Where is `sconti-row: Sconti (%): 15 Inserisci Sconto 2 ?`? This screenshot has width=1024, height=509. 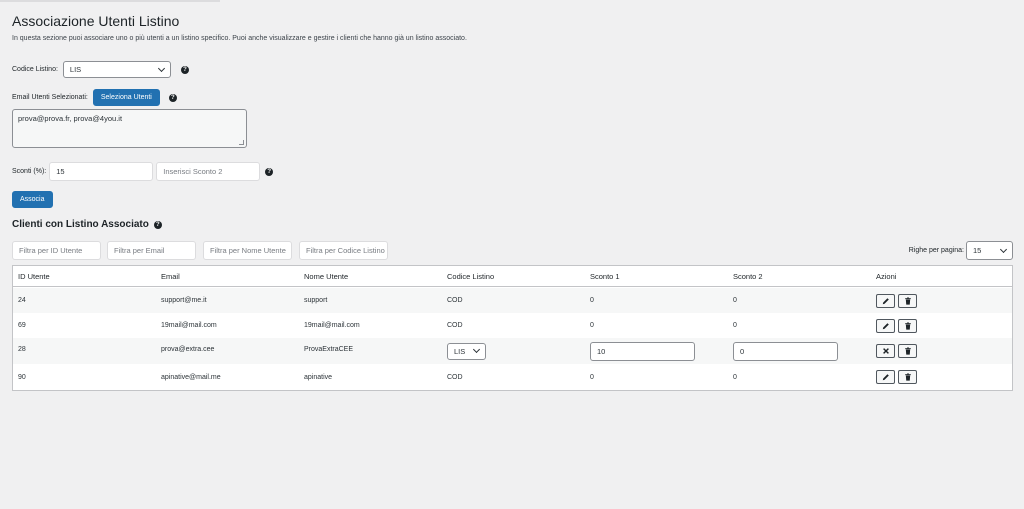 sconti-row: Sconti (%): 15 Inserisci Sconto 2 ? is located at coordinates (143, 171).